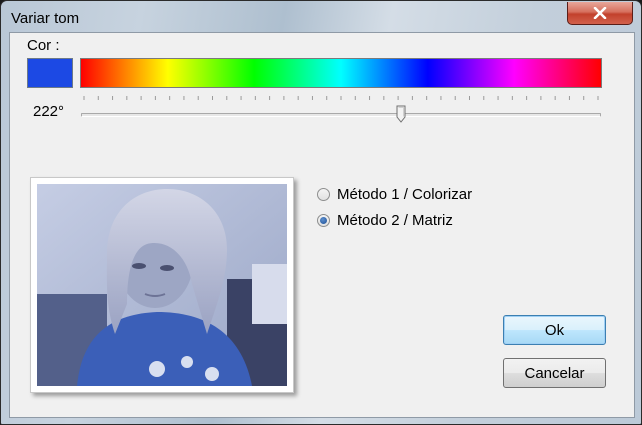 This screenshot has height=425, width=642. I want to click on color-label: Cor :, so click(43, 45).